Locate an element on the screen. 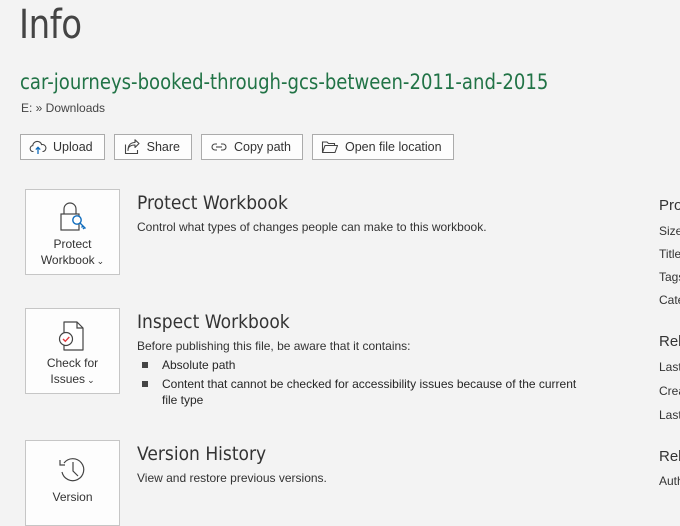 The height and width of the screenshot is (526, 680). cloud-upload-icon is located at coordinates (38, 147).